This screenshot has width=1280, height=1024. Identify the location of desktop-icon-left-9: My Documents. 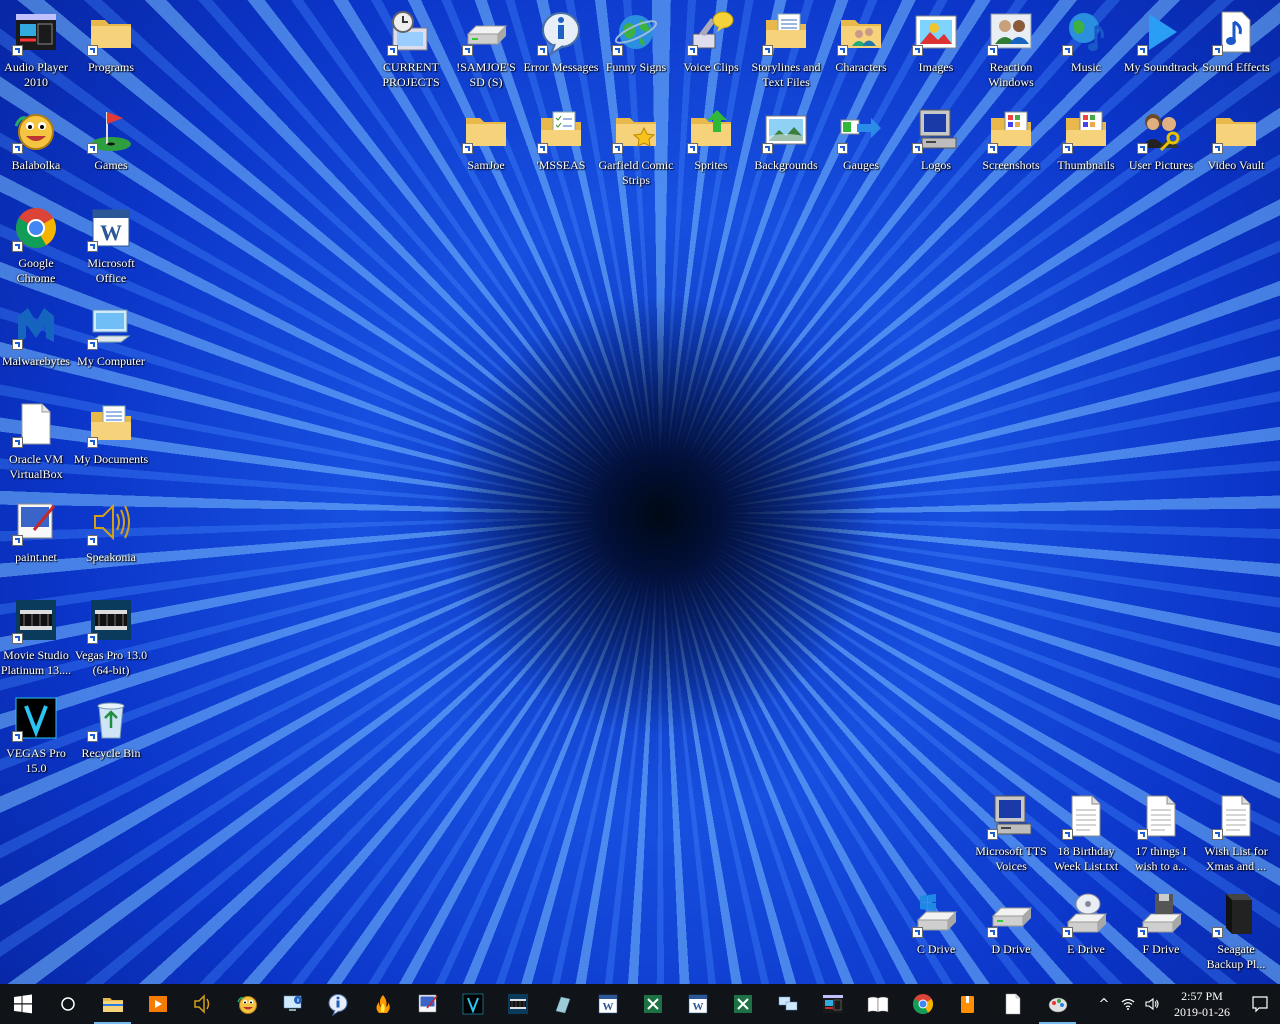
(111, 442).